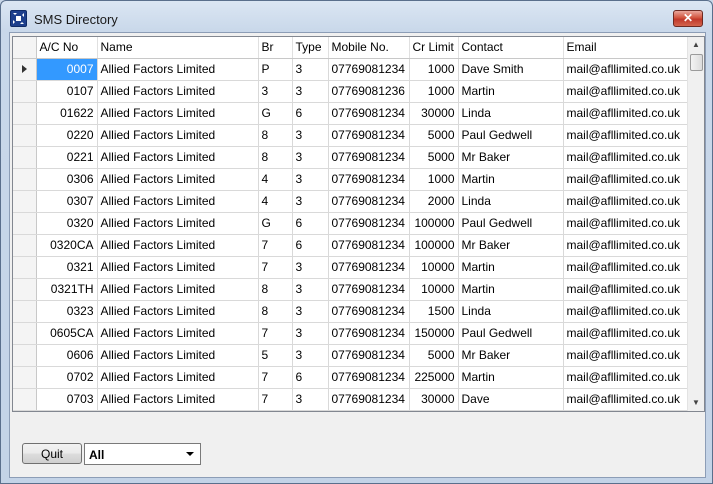 Image resolution: width=713 pixels, height=484 pixels. What do you see at coordinates (511, 48) in the screenshot?
I see `column-header-contact: Contact` at bounding box center [511, 48].